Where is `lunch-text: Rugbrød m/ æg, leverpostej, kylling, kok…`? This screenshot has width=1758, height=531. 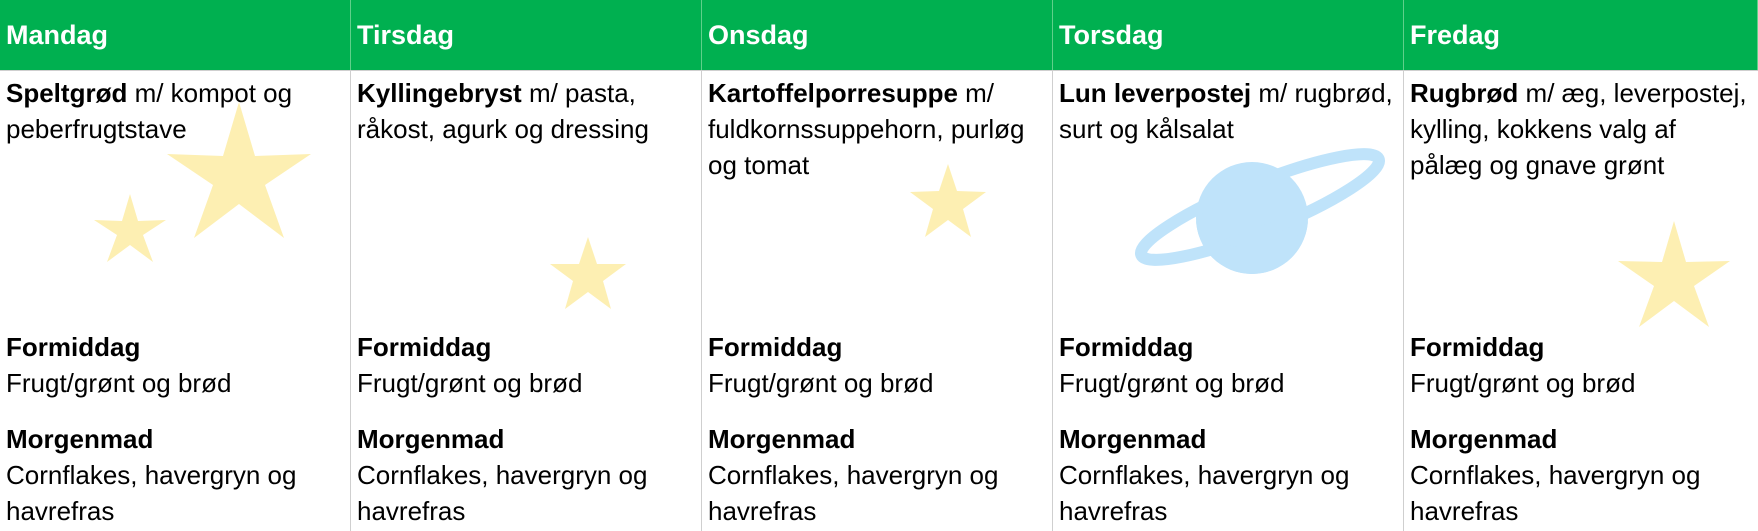 lunch-text: Rugbrød m/ æg, leverpostej, kylling, kok… is located at coordinates (1578, 129).